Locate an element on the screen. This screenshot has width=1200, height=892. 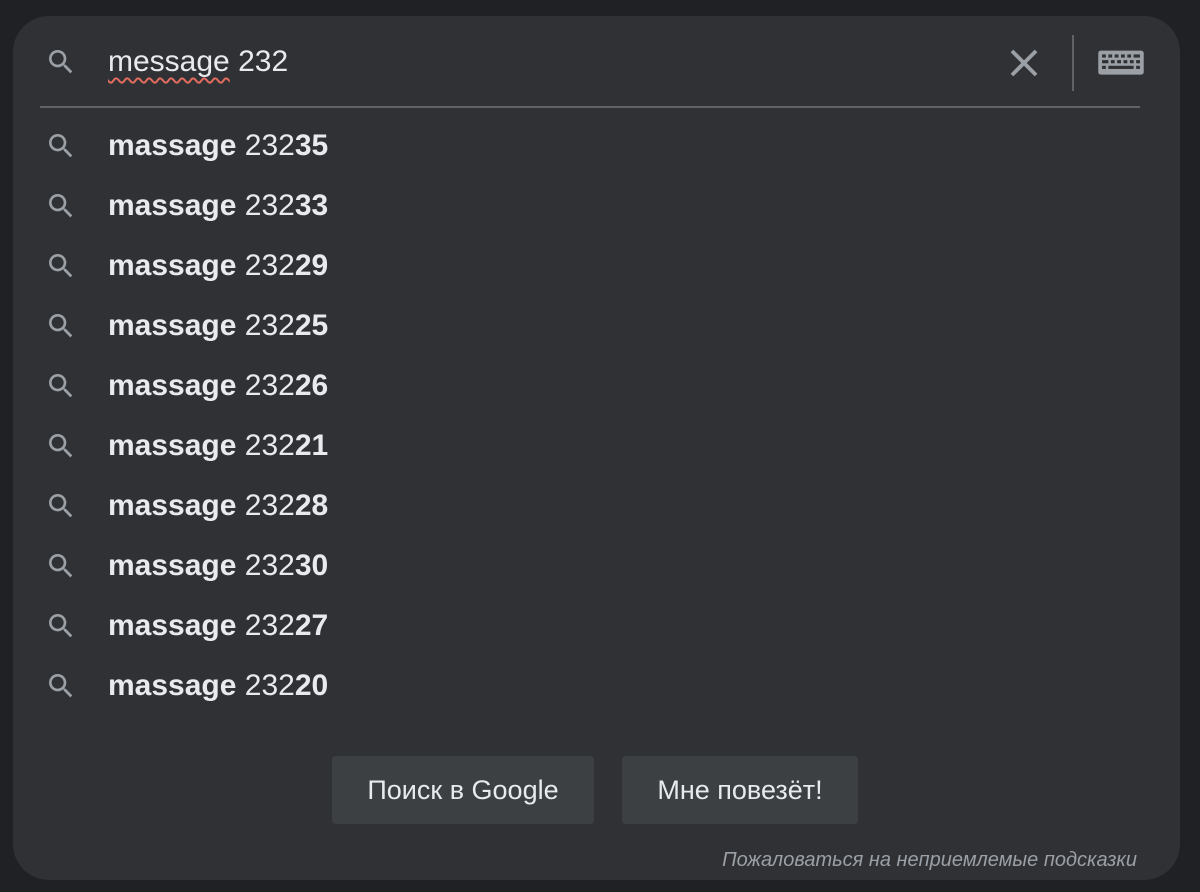
suggestion-item: massage 23228 is located at coordinates (596, 506).